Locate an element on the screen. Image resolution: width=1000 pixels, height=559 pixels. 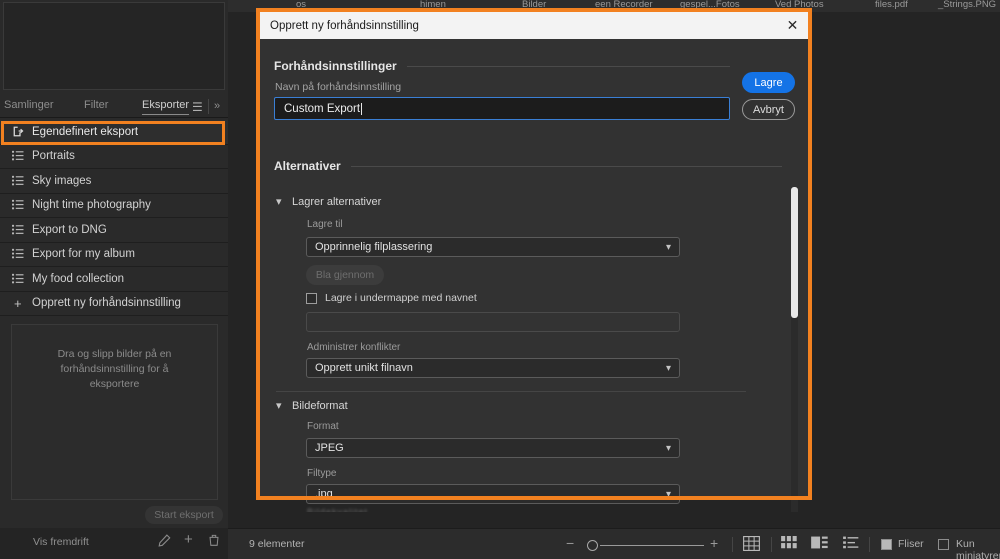
close-icon: ✕ is located at coordinates (792, 25).